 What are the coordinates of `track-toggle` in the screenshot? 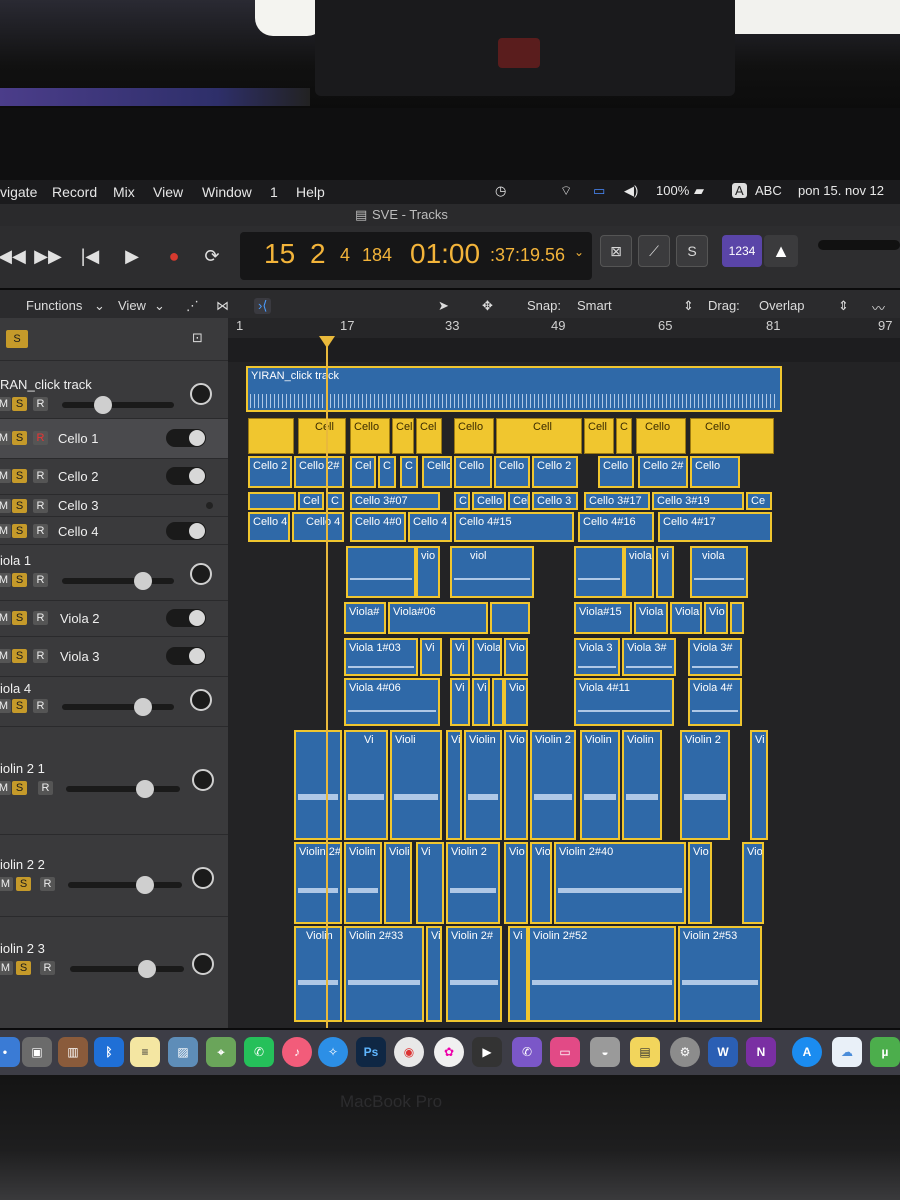 It's located at (186, 438).